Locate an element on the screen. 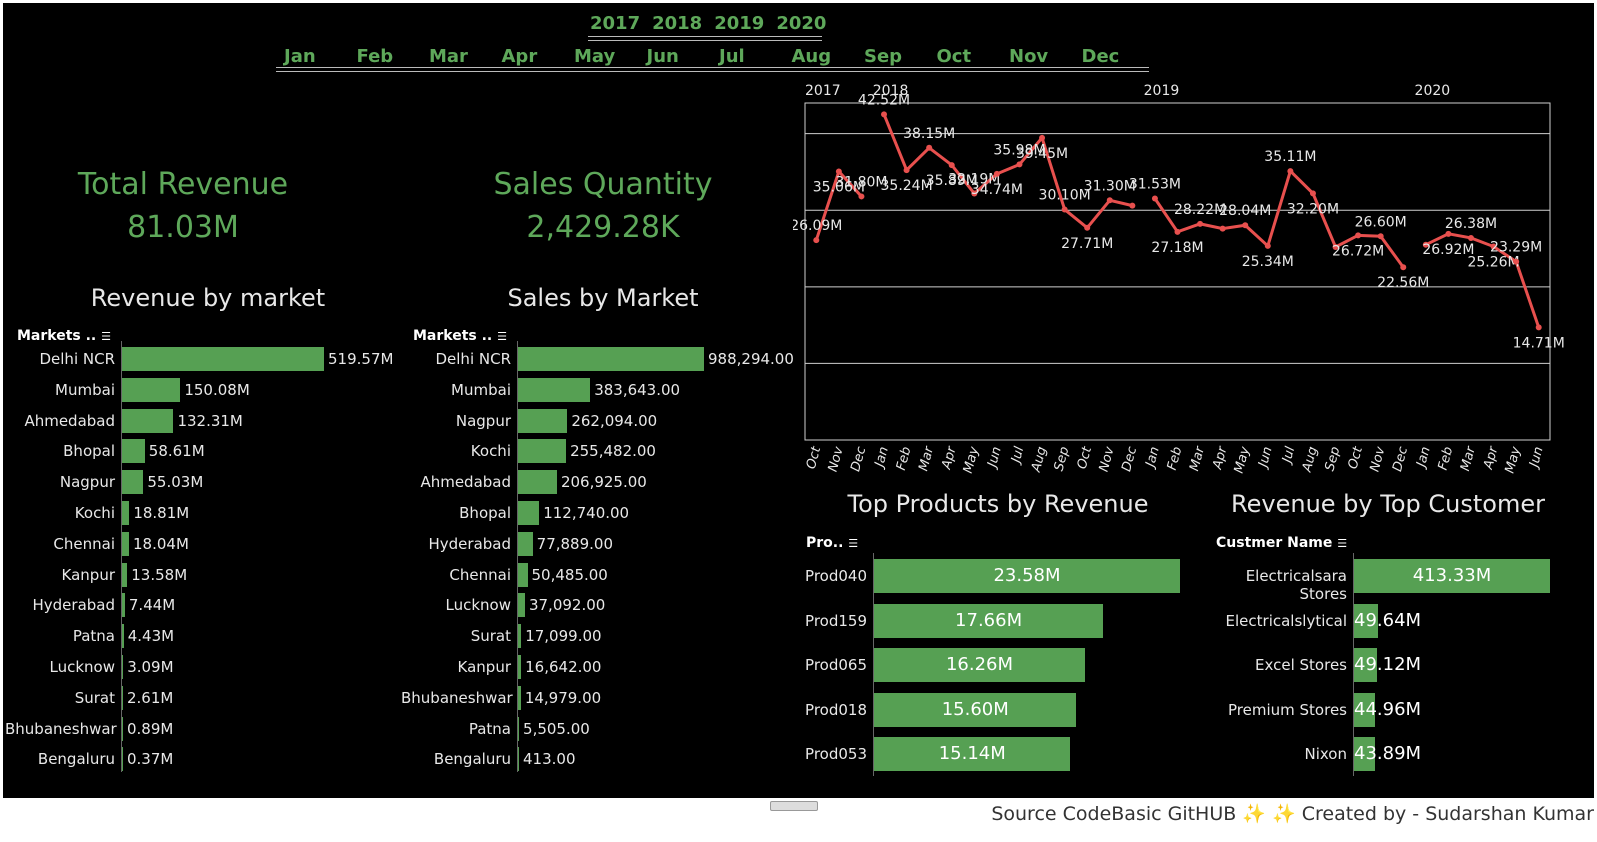 The image size is (1597, 842). bar-value-label: 413.33M is located at coordinates (1452, 575).